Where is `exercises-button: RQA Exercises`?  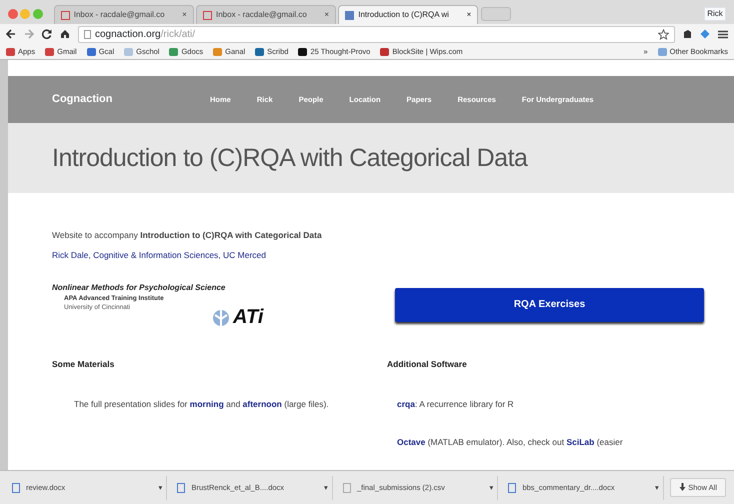
exercises-button: RQA Exercises is located at coordinates (549, 305).